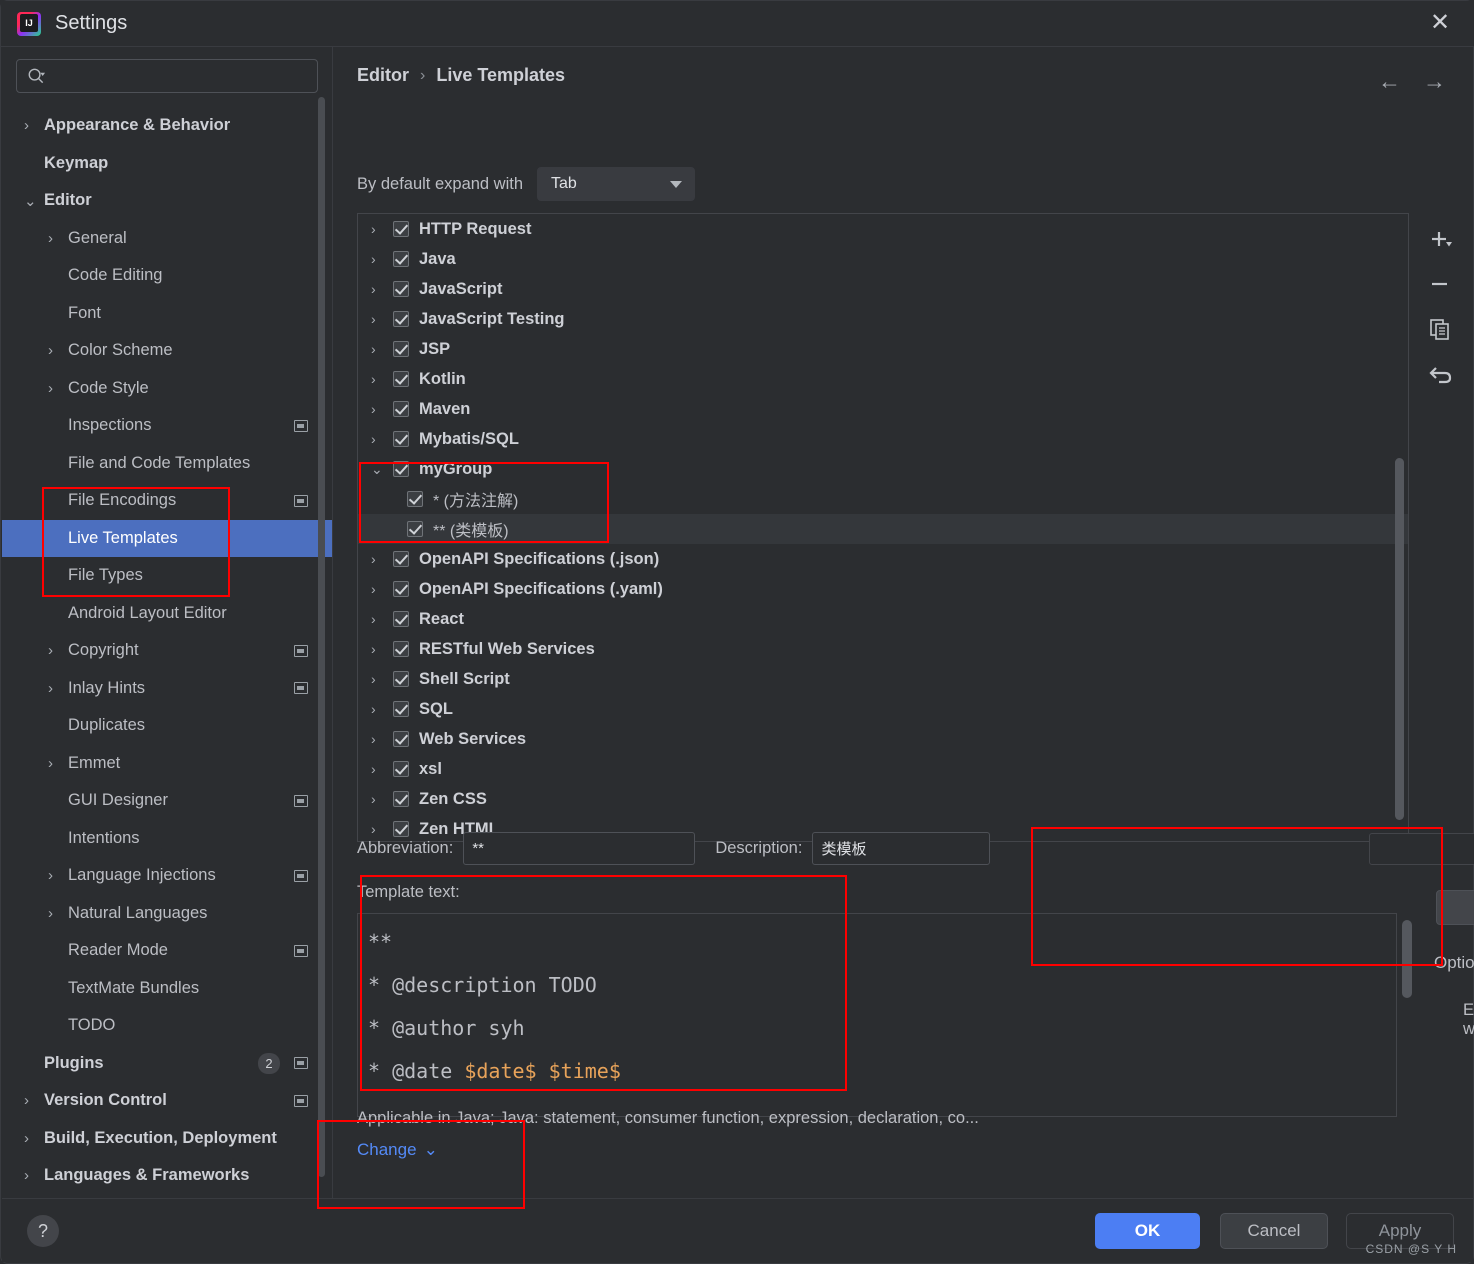 The width and height of the screenshot is (1474, 1264). Describe the element at coordinates (167, 239) in the screenshot. I see `sidebar-item-general: › General` at that location.